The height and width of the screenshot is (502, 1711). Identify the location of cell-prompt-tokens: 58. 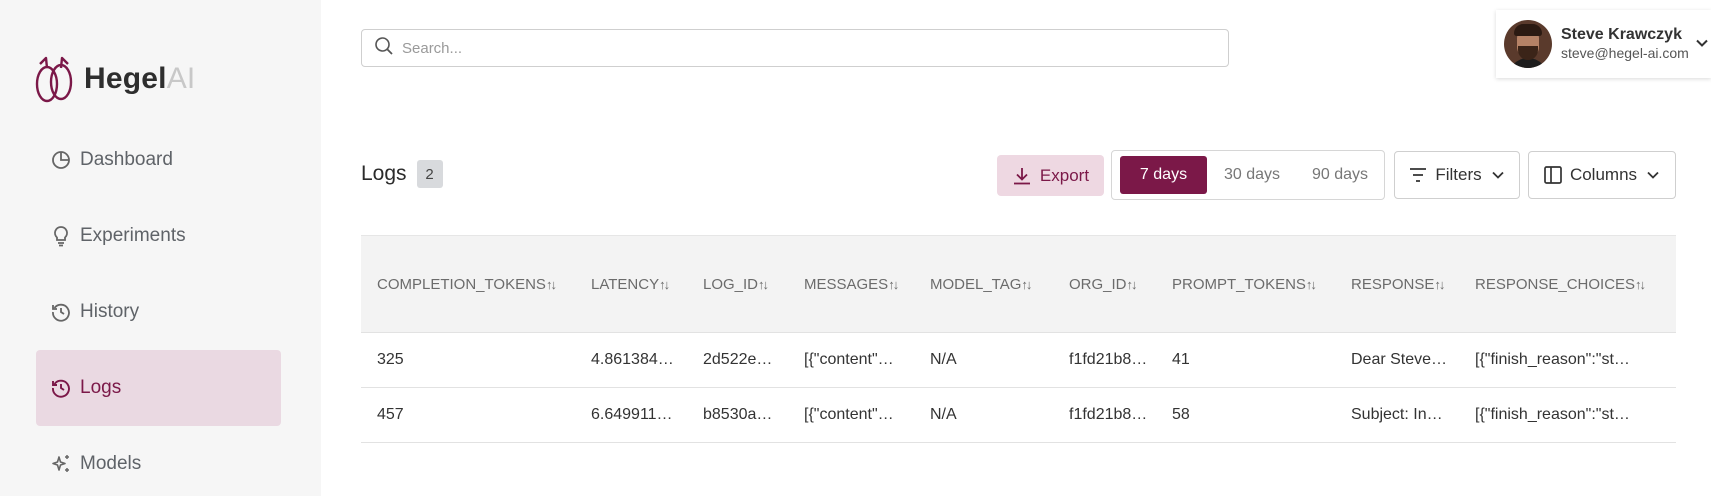
(1245, 415).